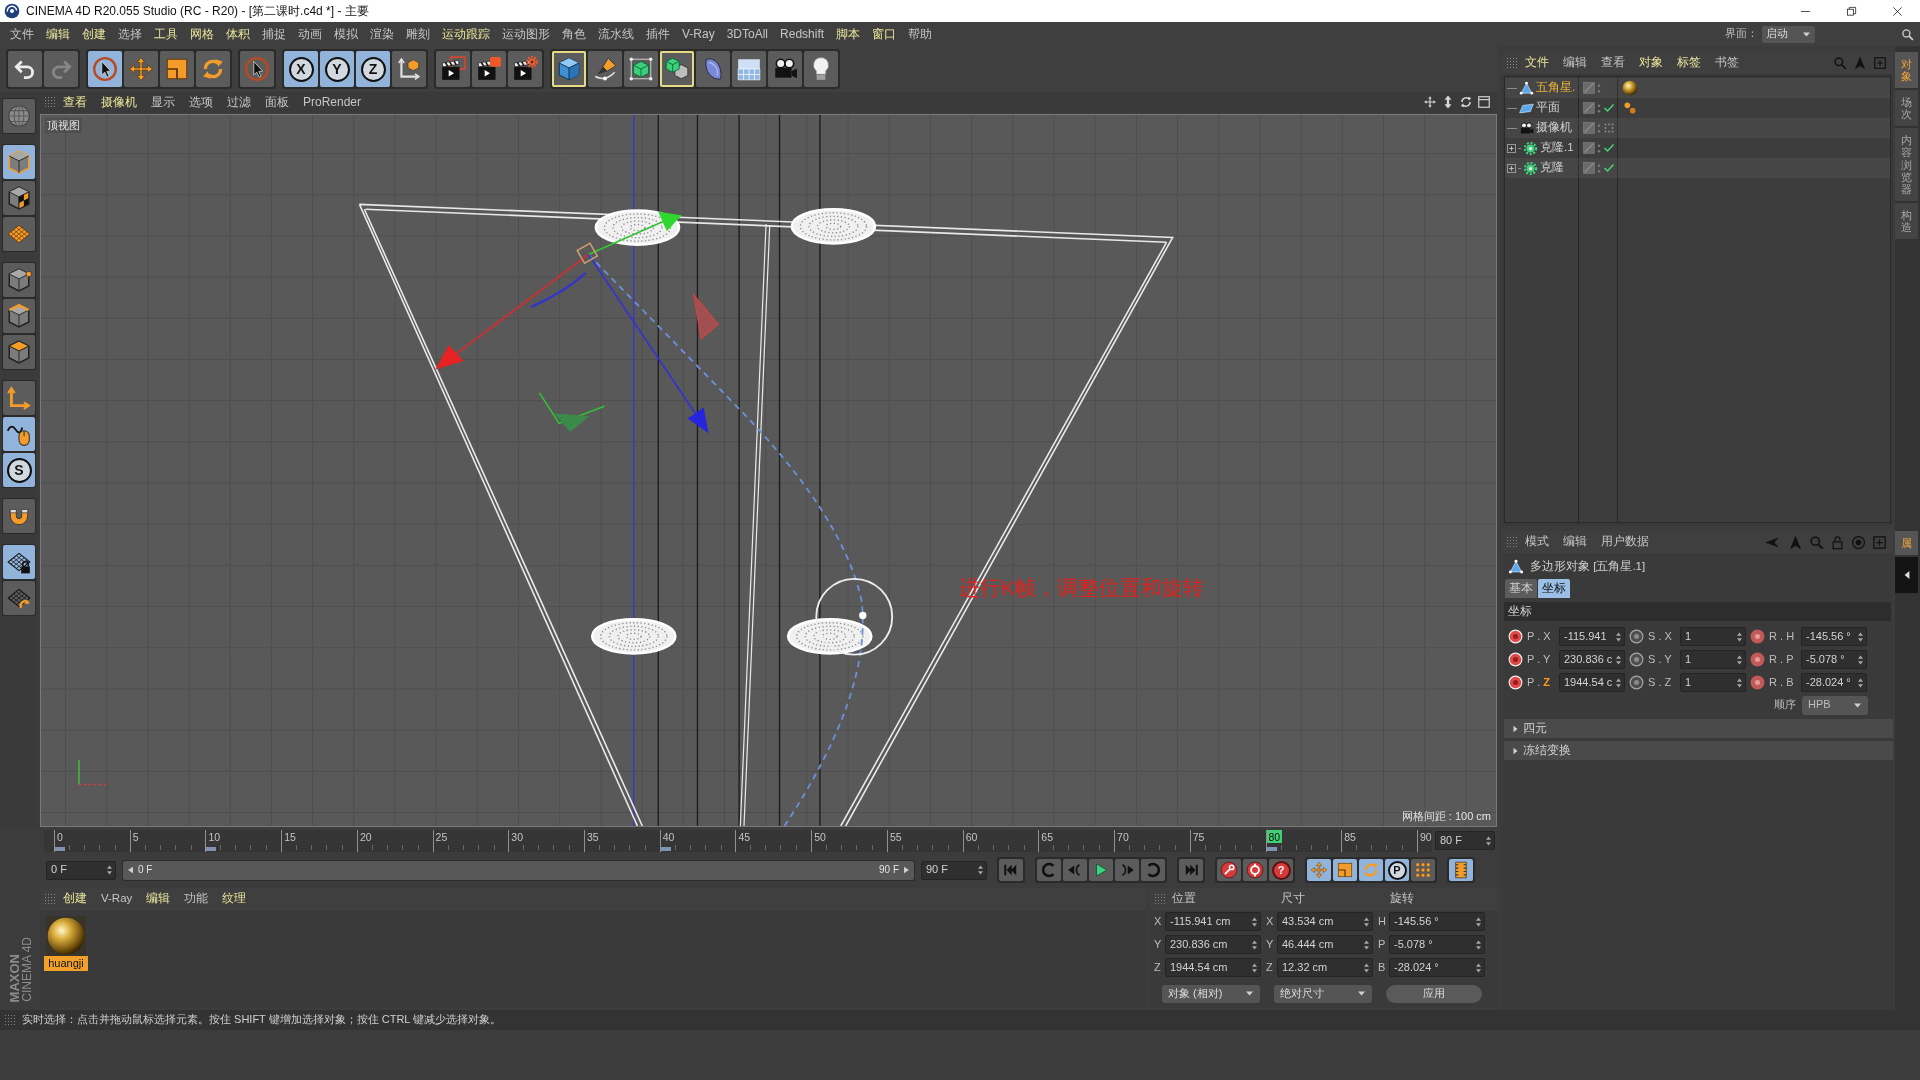  I want to click on object-name: 克隆.1, so click(1557, 148).